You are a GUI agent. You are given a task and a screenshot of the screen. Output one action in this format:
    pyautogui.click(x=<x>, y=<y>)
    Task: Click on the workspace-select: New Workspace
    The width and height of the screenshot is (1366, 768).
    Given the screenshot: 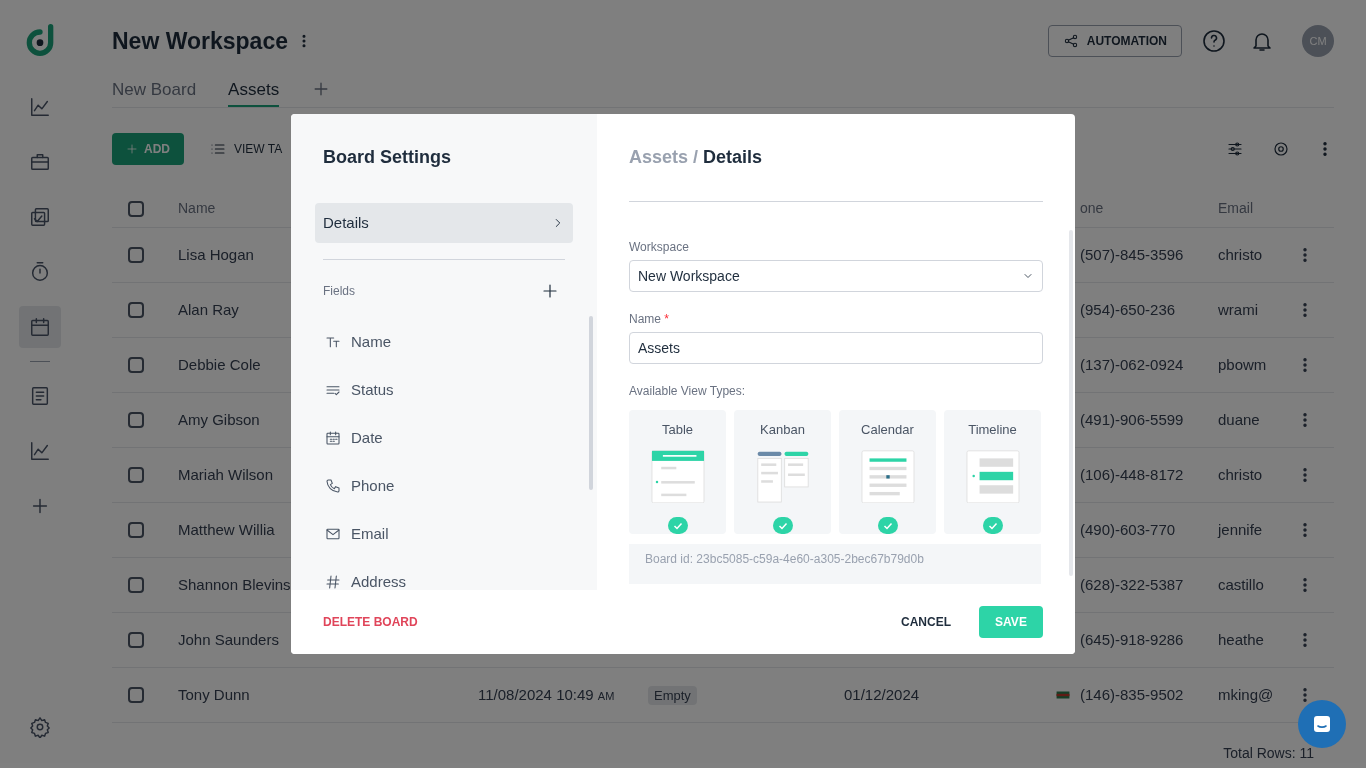 What is the action you would take?
    pyautogui.click(x=836, y=276)
    